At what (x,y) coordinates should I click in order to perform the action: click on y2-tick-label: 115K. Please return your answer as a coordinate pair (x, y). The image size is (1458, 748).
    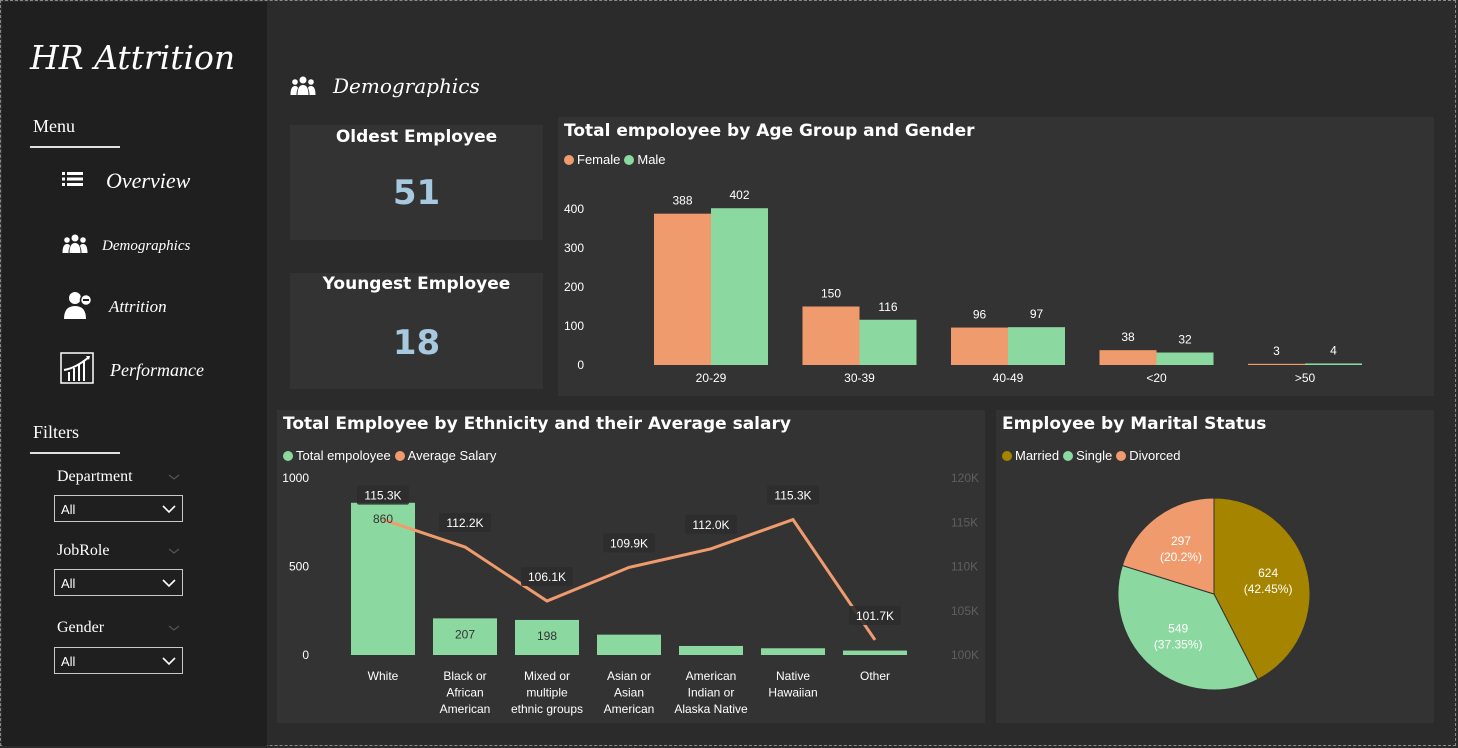
    Looking at the image, I should click on (964, 522).